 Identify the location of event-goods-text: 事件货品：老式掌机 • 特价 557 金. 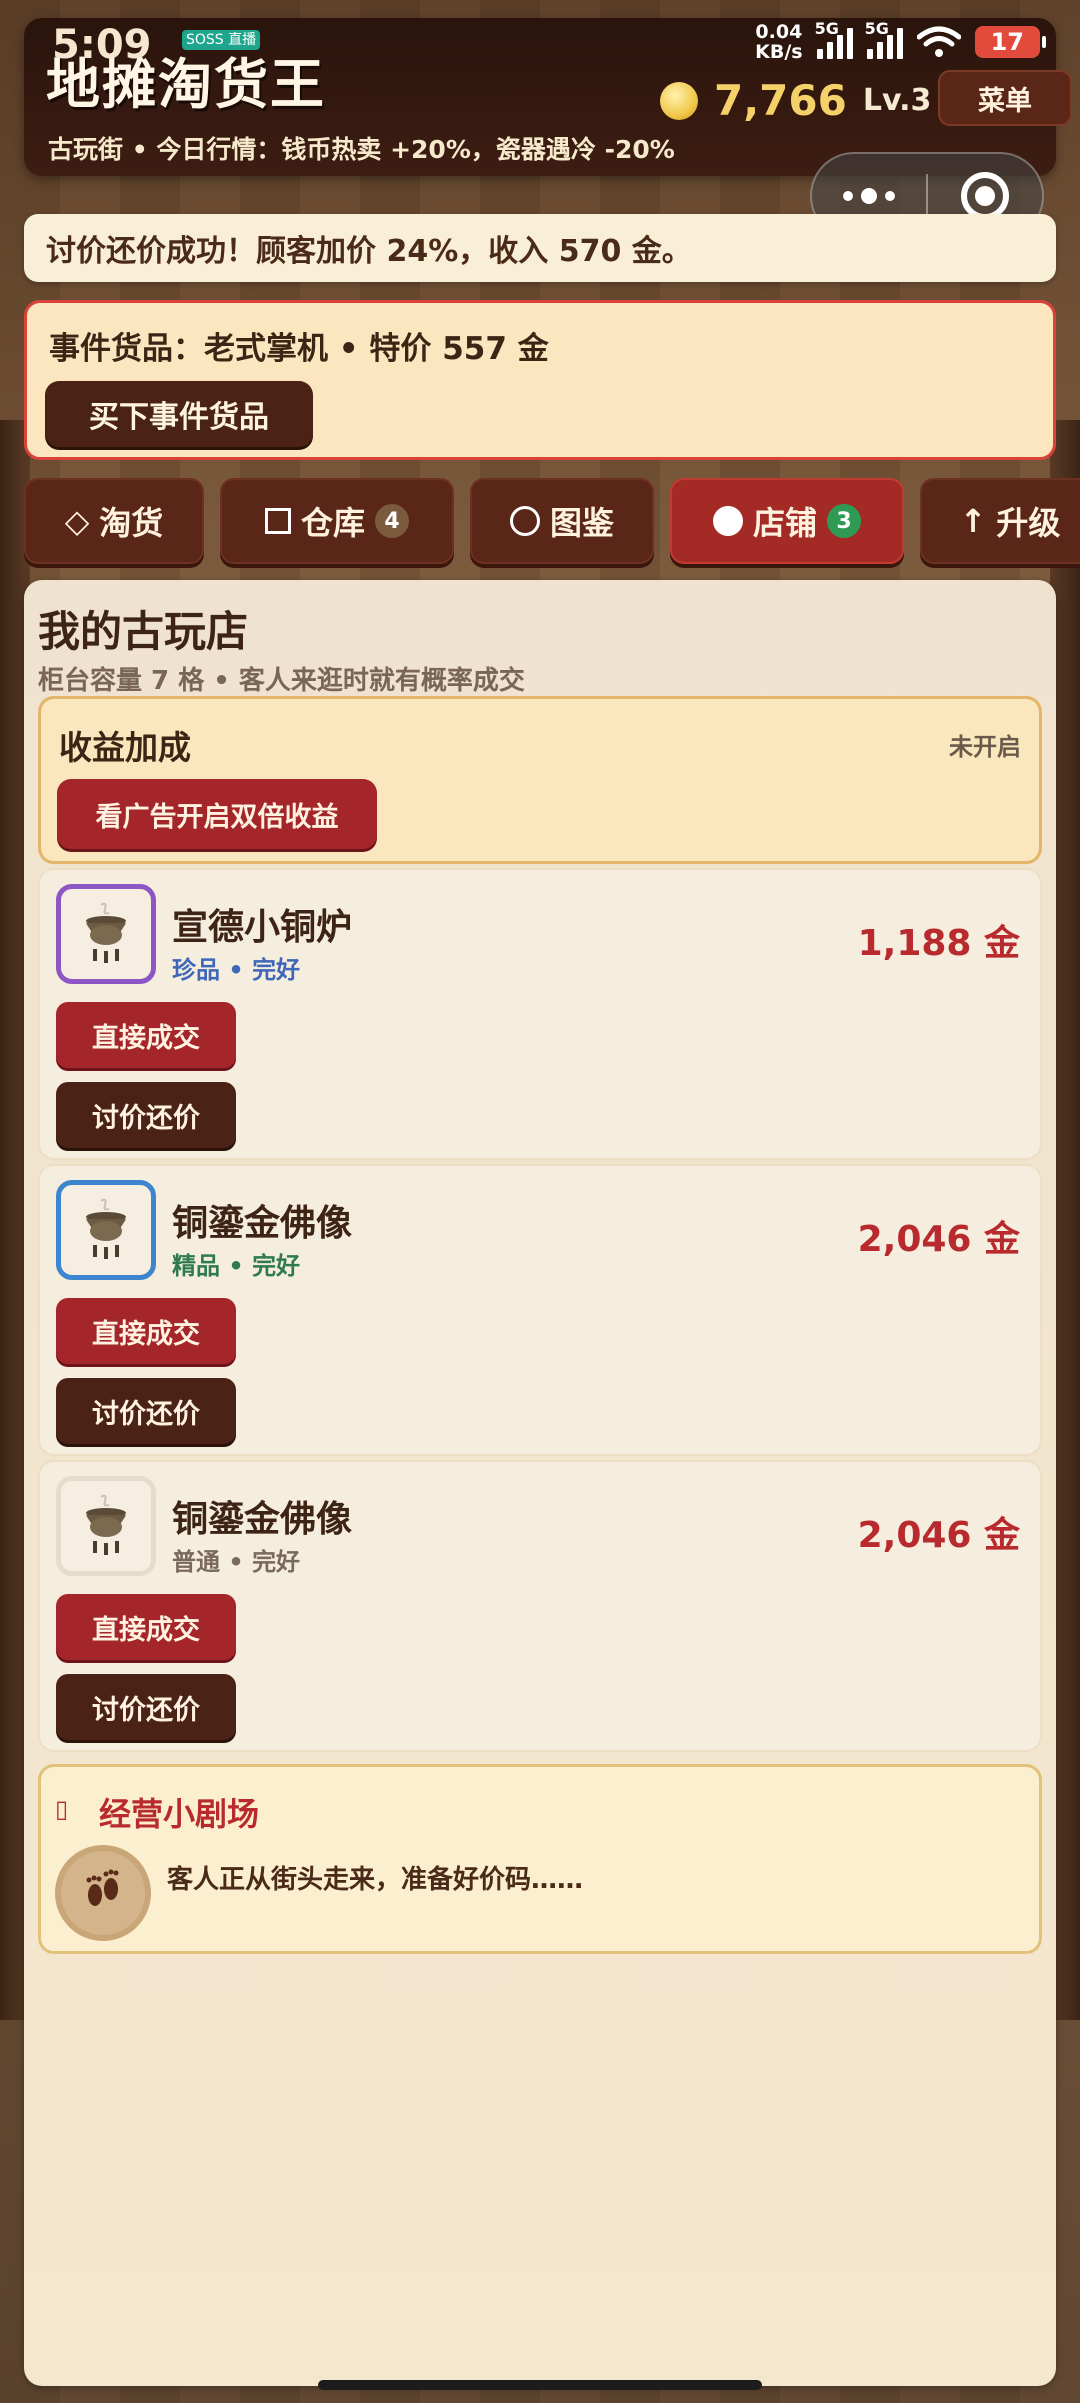
(299, 349).